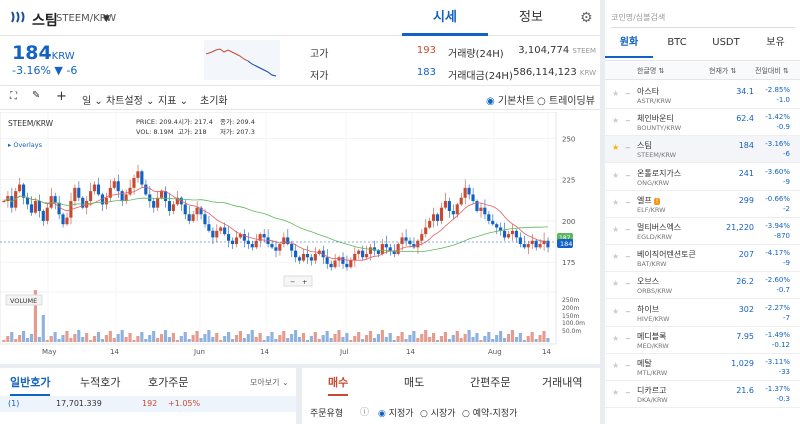  I want to click on coin-select-caret-icon: ▼, so click(106, 19).